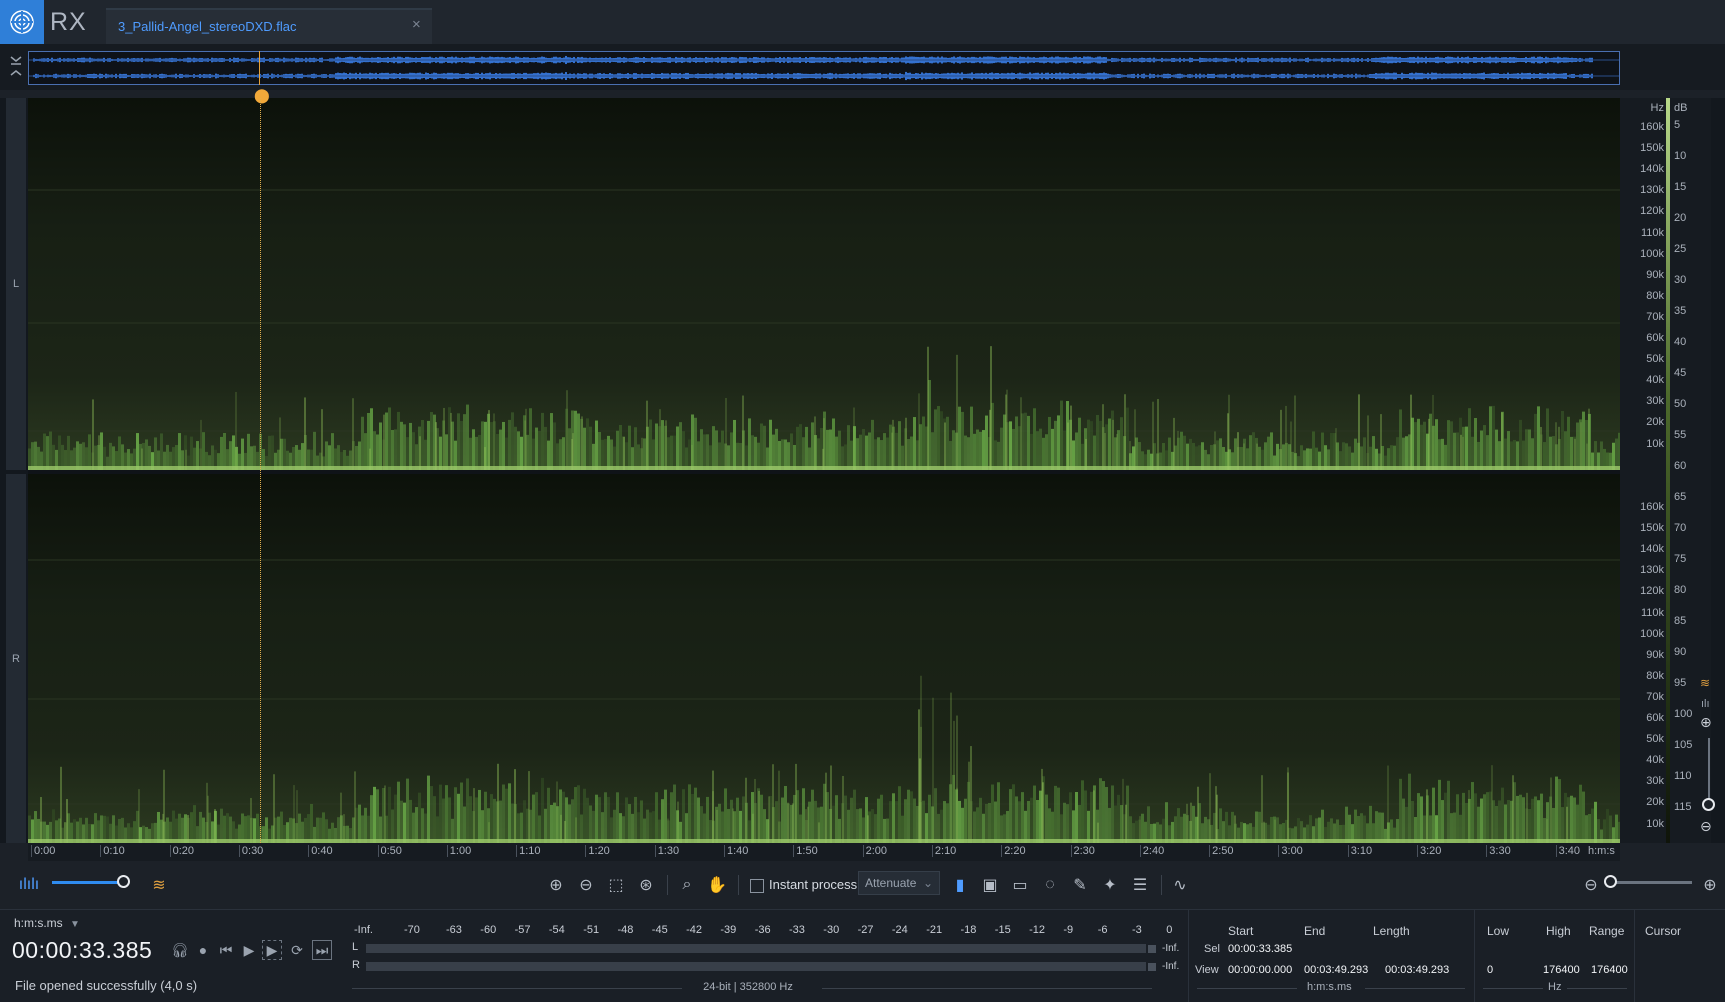 The width and height of the screenshot is (1725, 1002). What do you see at coordinates (272, 950) in the screenshot?
I see `play-selection-button: ▶︎` at bounding box center [272, 950].